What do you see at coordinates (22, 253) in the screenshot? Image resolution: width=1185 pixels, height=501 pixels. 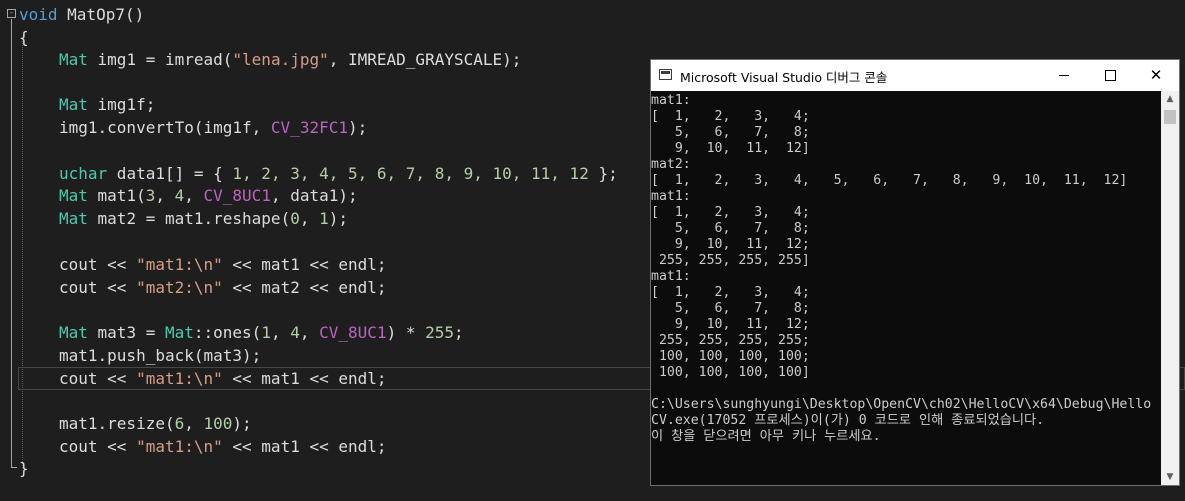 I see `indent-guide` at bounding box center [22, 253].